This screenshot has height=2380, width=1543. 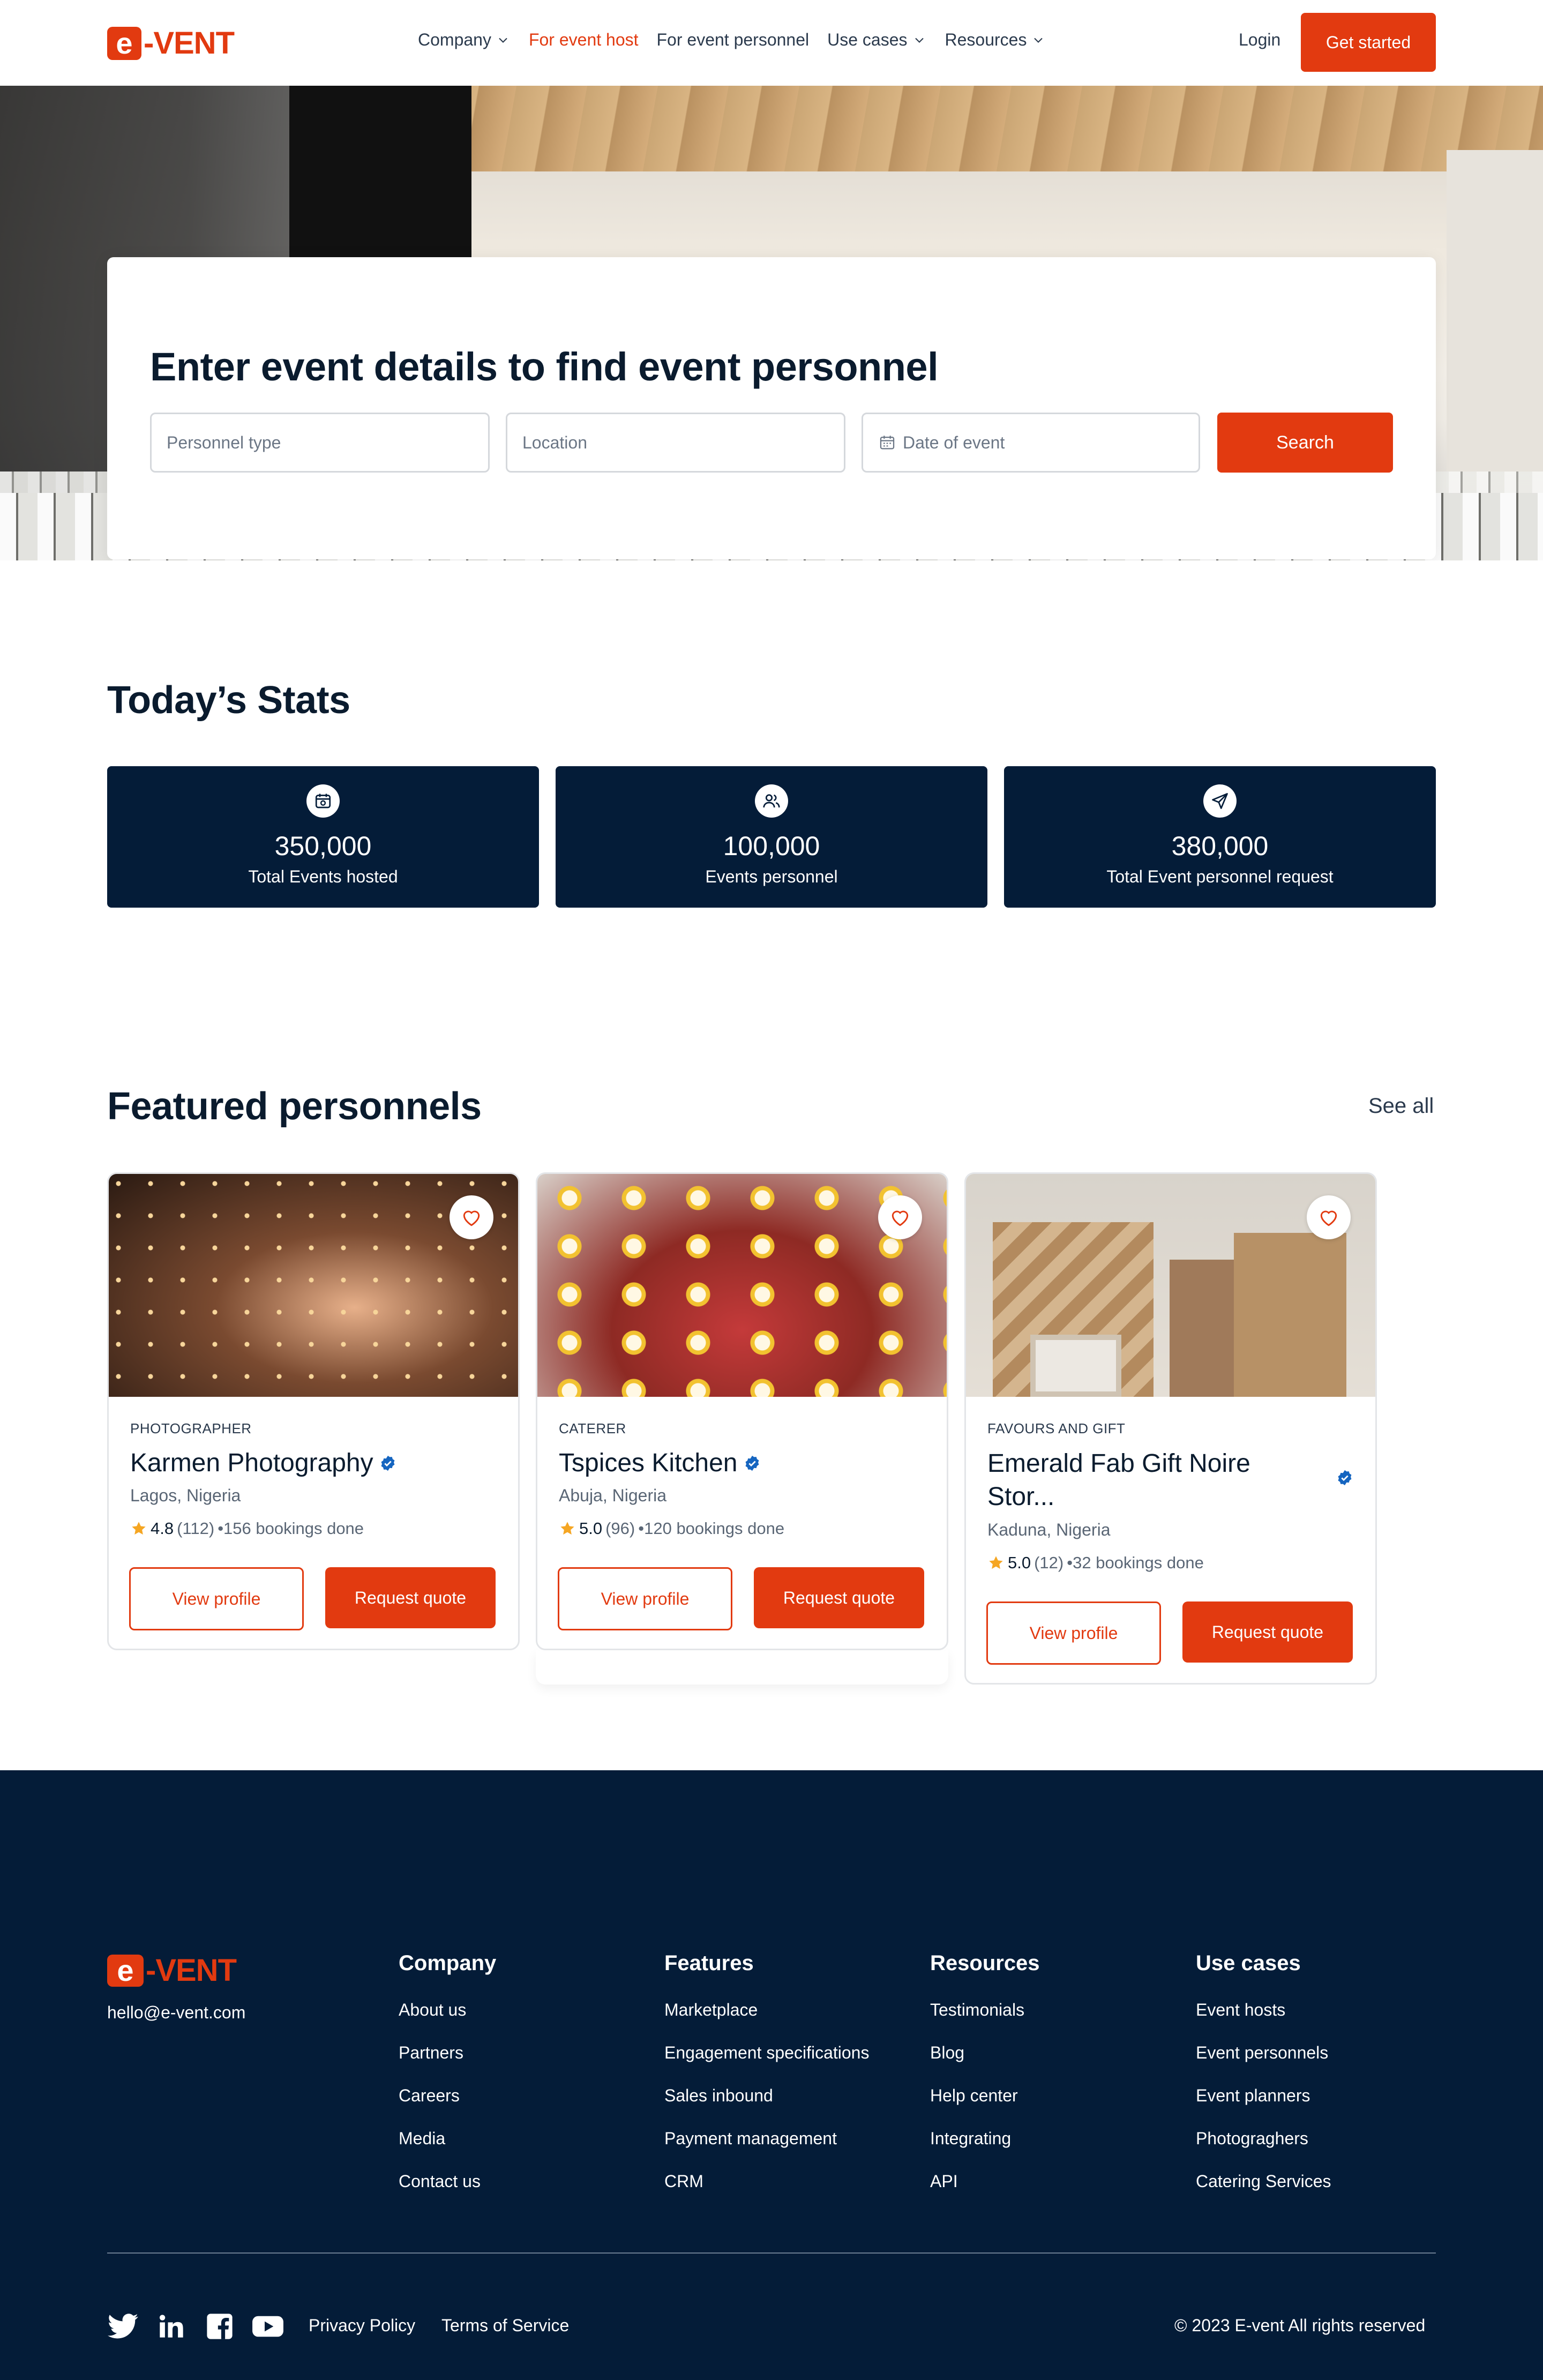 What do you see at coordinates (620, 1528) in the screenshot?
I see `review-count: (96)` at bounding box center [620, 1528].